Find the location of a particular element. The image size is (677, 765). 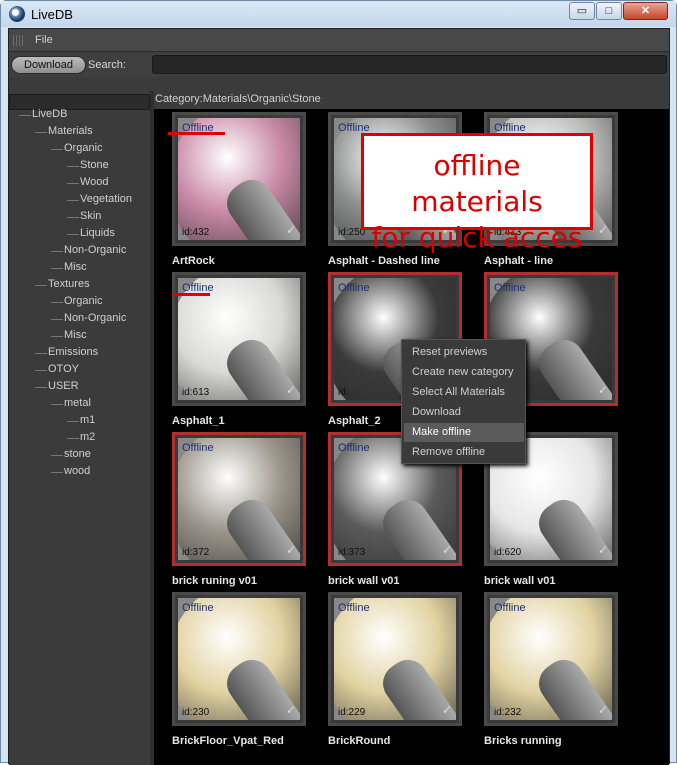

context-menu-item: Select All Materials is located at coordinates (464, 392).